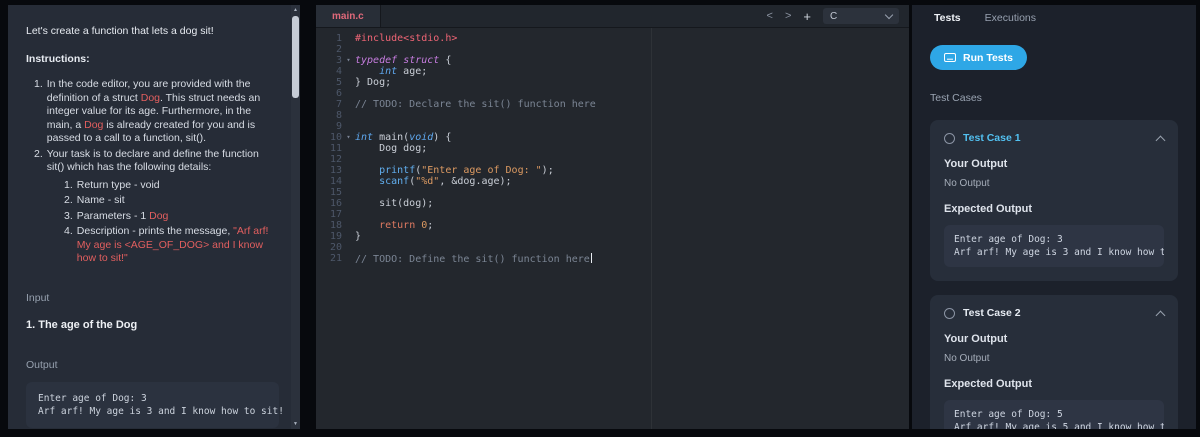 The height and width of the screenshot is (437, 1200). I want to click on code-line: 19}, so click(612, 236).